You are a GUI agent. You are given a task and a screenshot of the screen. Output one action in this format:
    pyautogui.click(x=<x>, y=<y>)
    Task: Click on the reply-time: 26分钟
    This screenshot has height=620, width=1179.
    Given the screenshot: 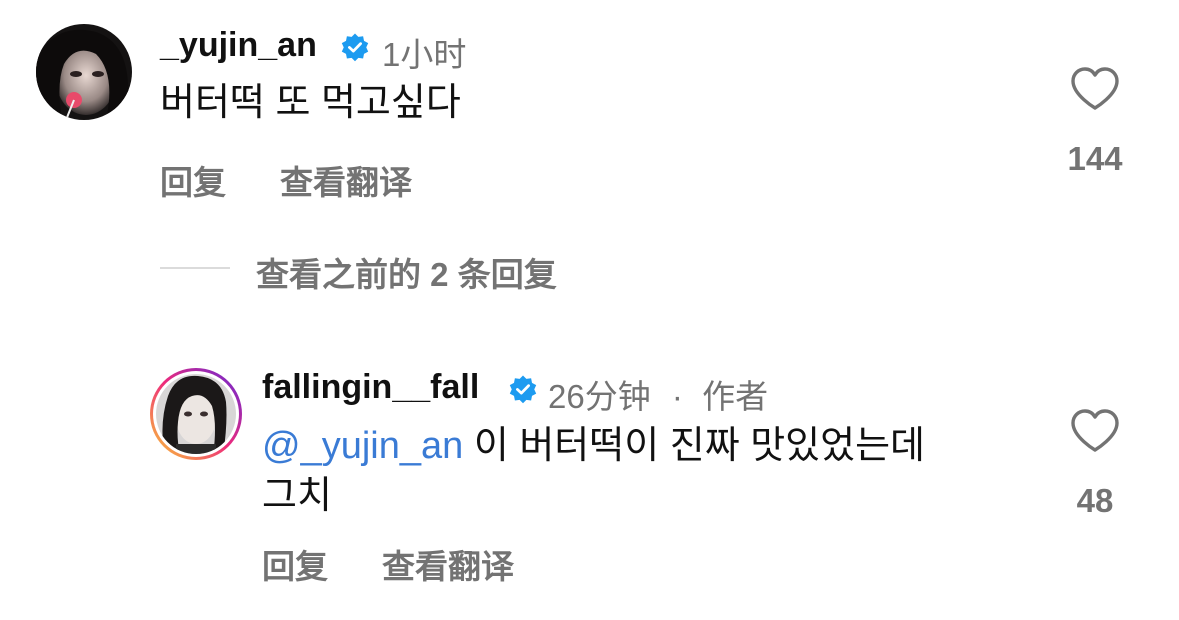 What is the action you would take?
    pyautogui.click(x=599, y=396)
    